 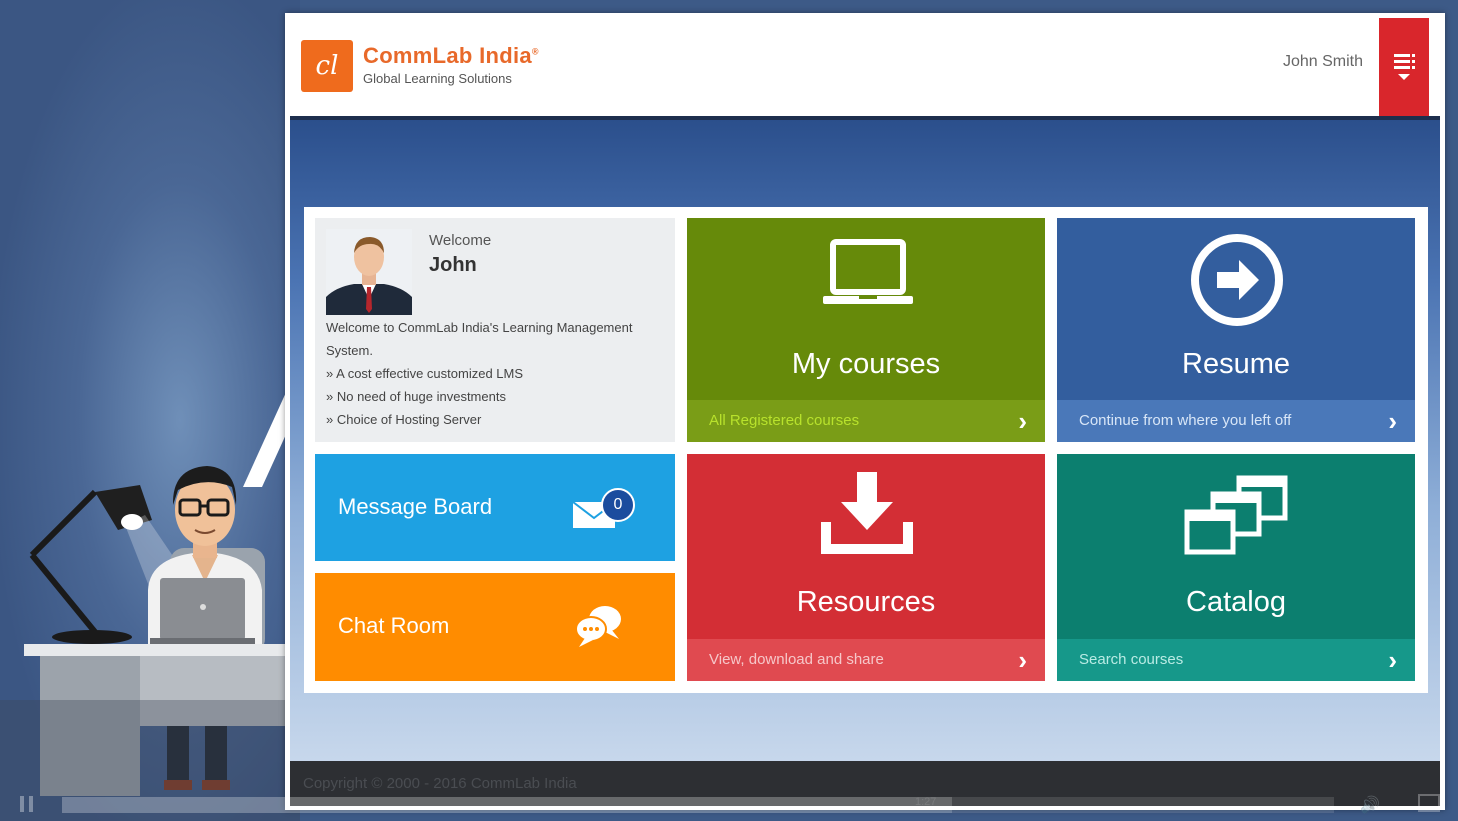 I want to click on pause-button, so click(x=27, y=804).